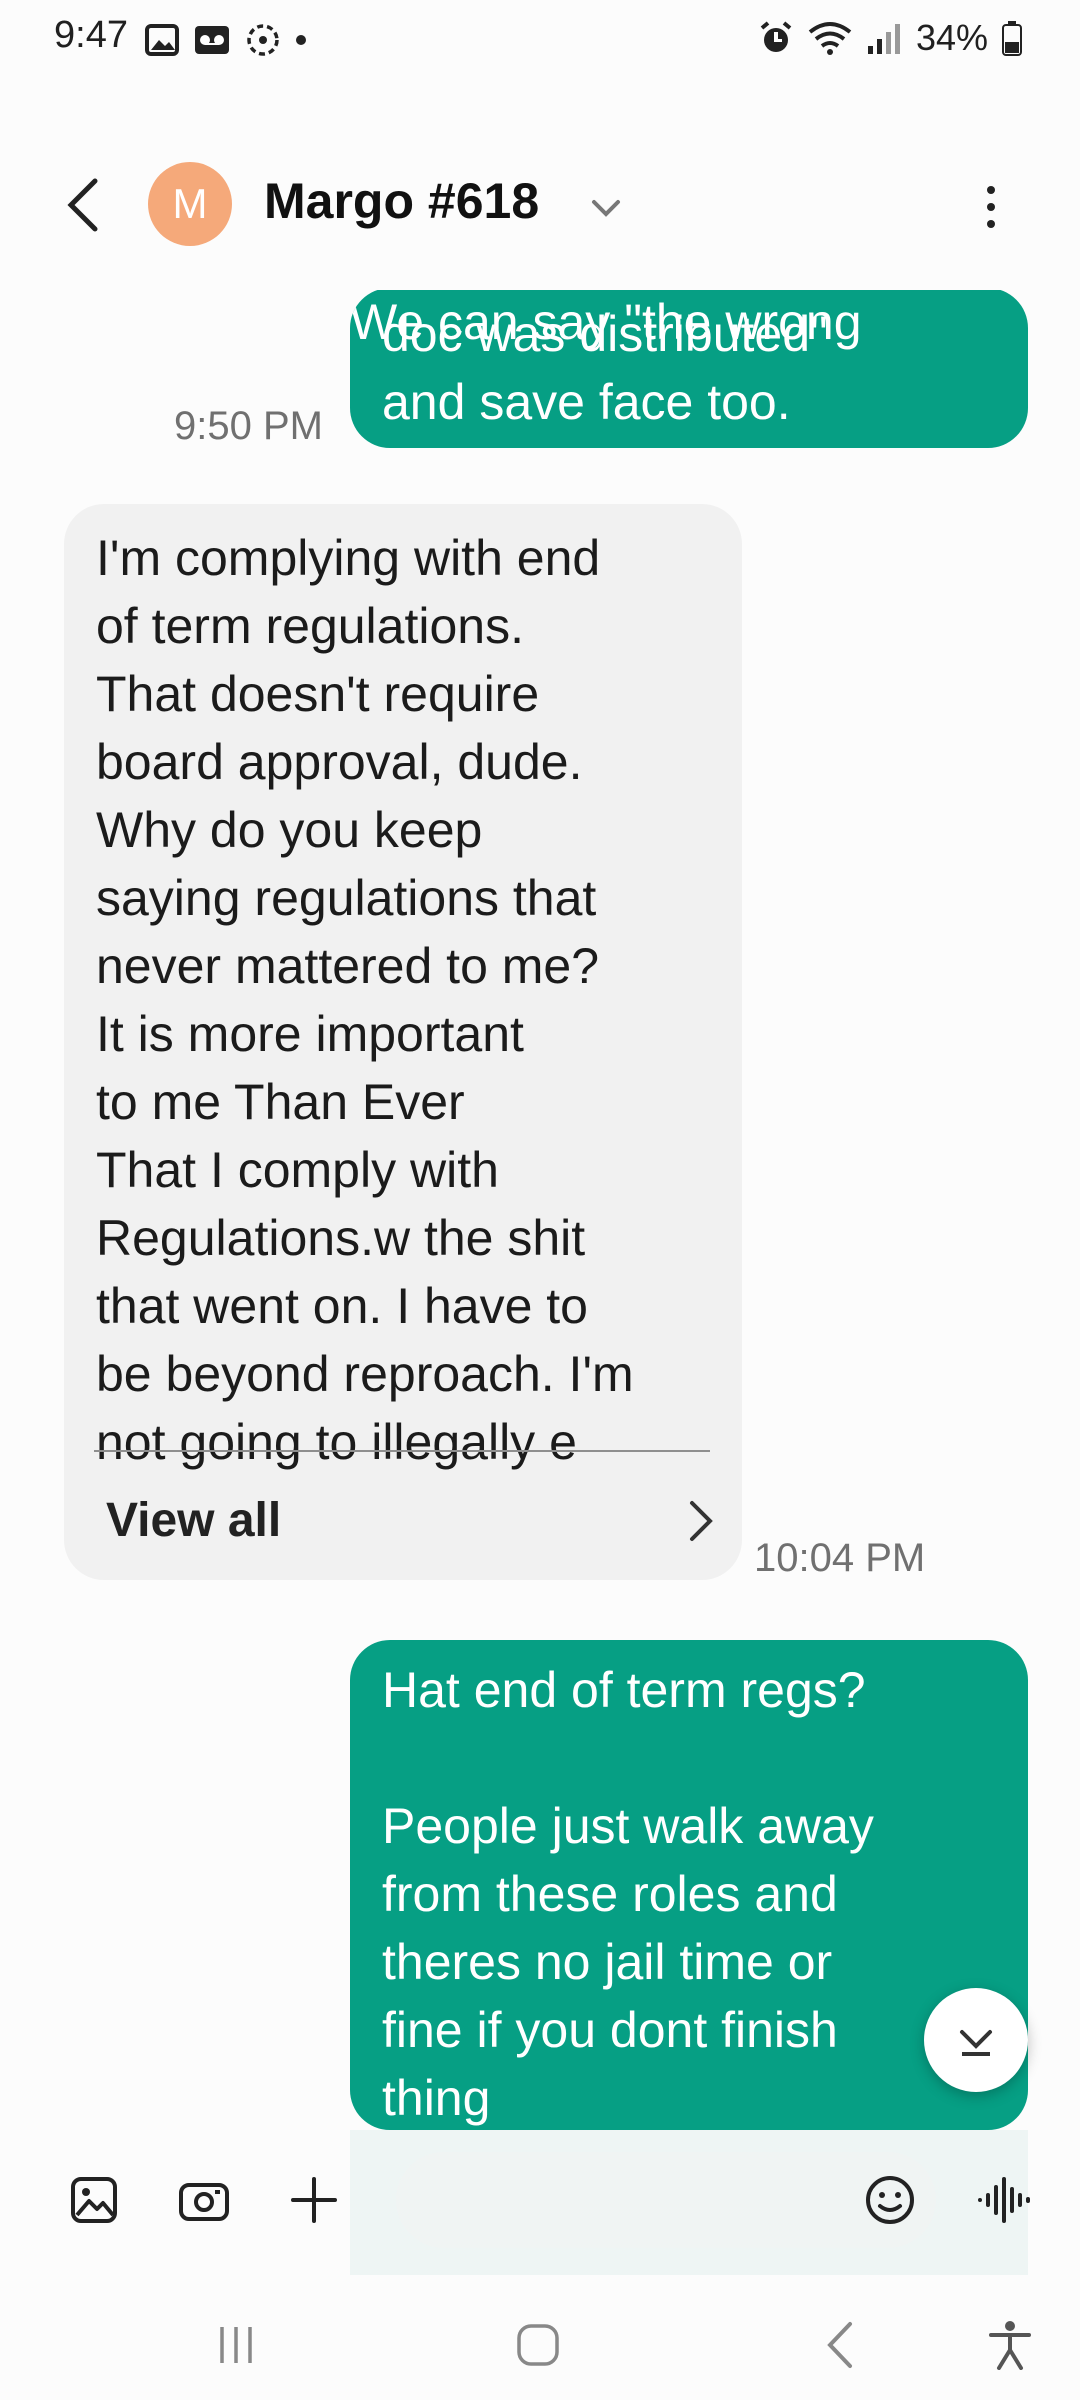  What do you see at coordinates (402, 1451) in the screenshot?
I see `divider` at bounding box center [402, 1451].